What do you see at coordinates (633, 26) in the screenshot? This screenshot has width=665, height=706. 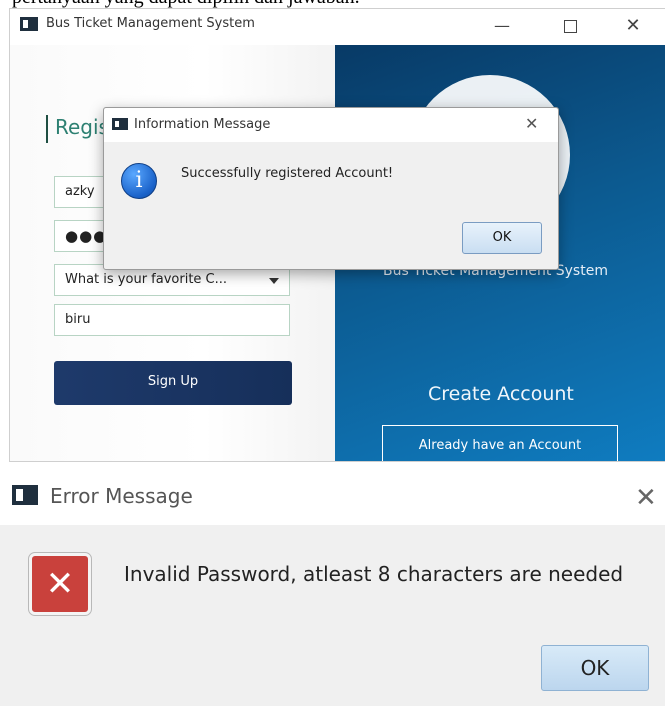 I see `close-button: ✕` at bounding box center [633, 26].